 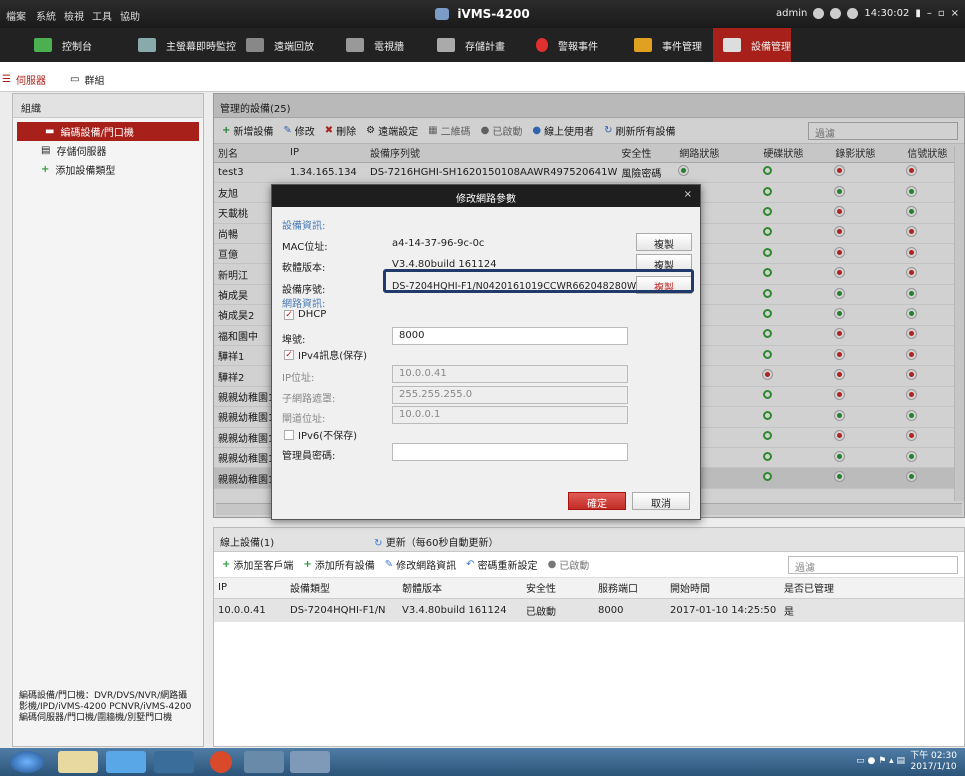 What do you see at coordinates (929, 13) in the screenshot?
I see `minimize-icon: –` at bounding box center [929, 13].